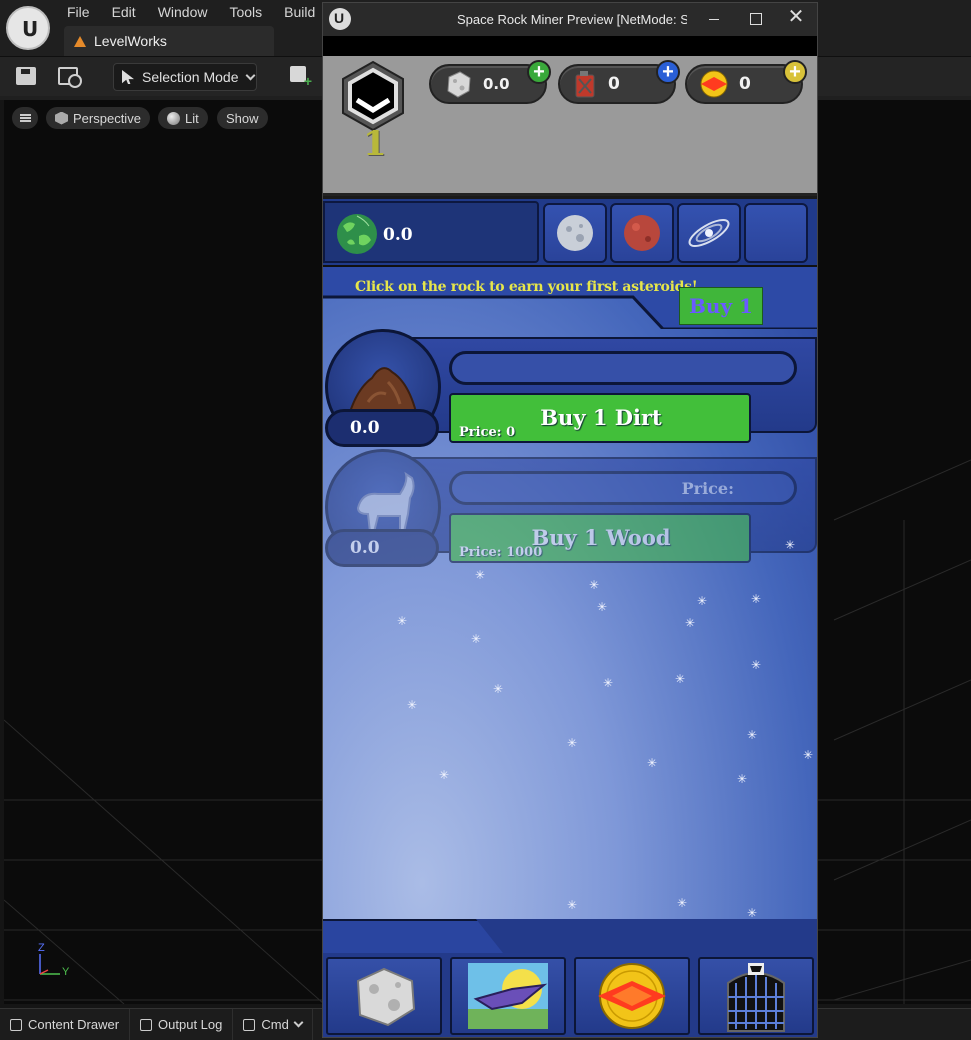 The width and height of the screenshot is (971, 1040). I want to click on menu-file: File, so click(78, 12).